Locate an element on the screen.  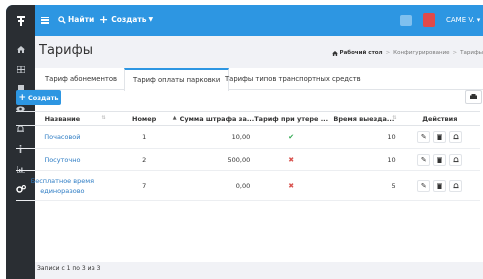
breadcrumb-home-label: Рабочий стол is located at coordinates (361, 53).